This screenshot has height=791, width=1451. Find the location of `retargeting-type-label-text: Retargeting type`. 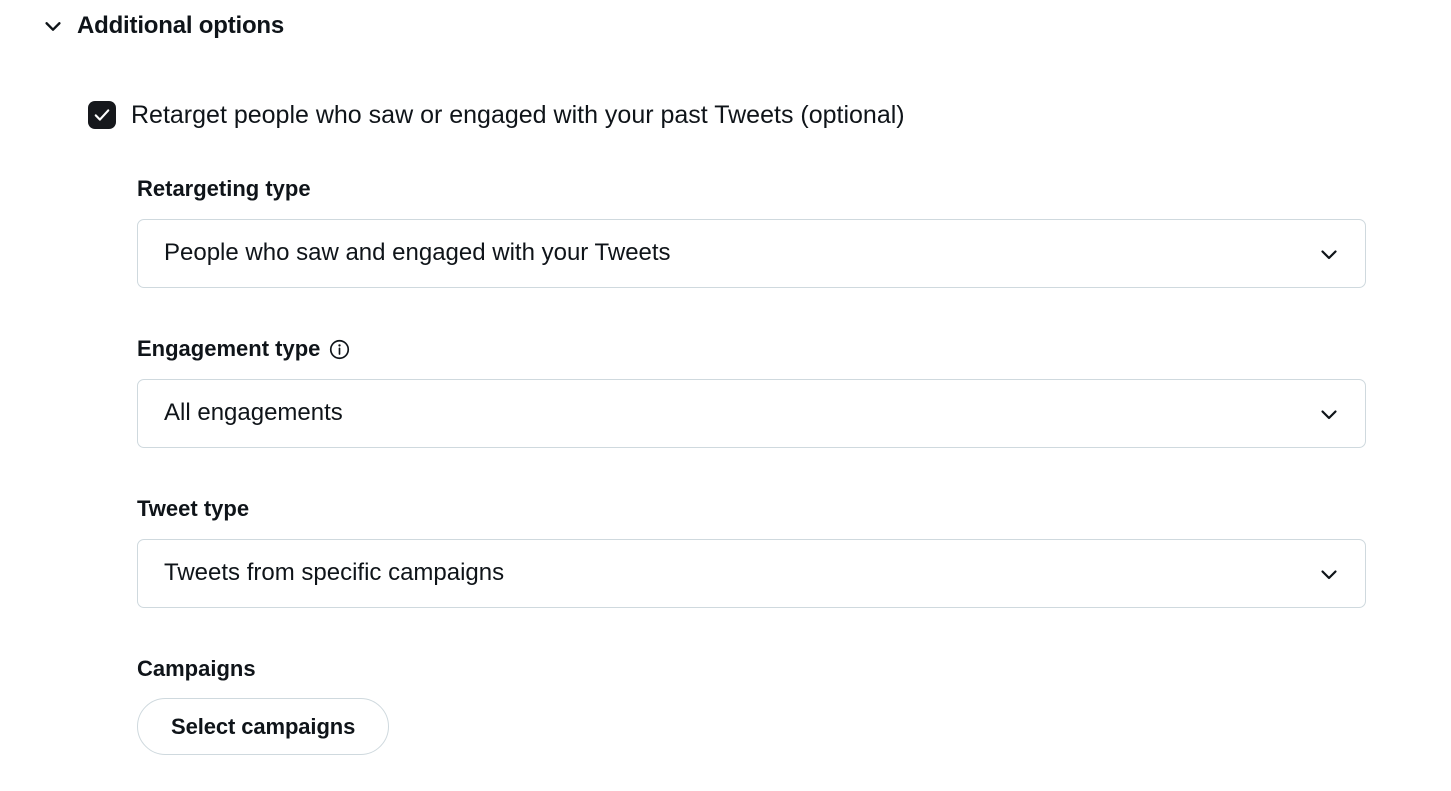

retargeting-type-label-text: Retargeting type is located at coordinates (224, 188).